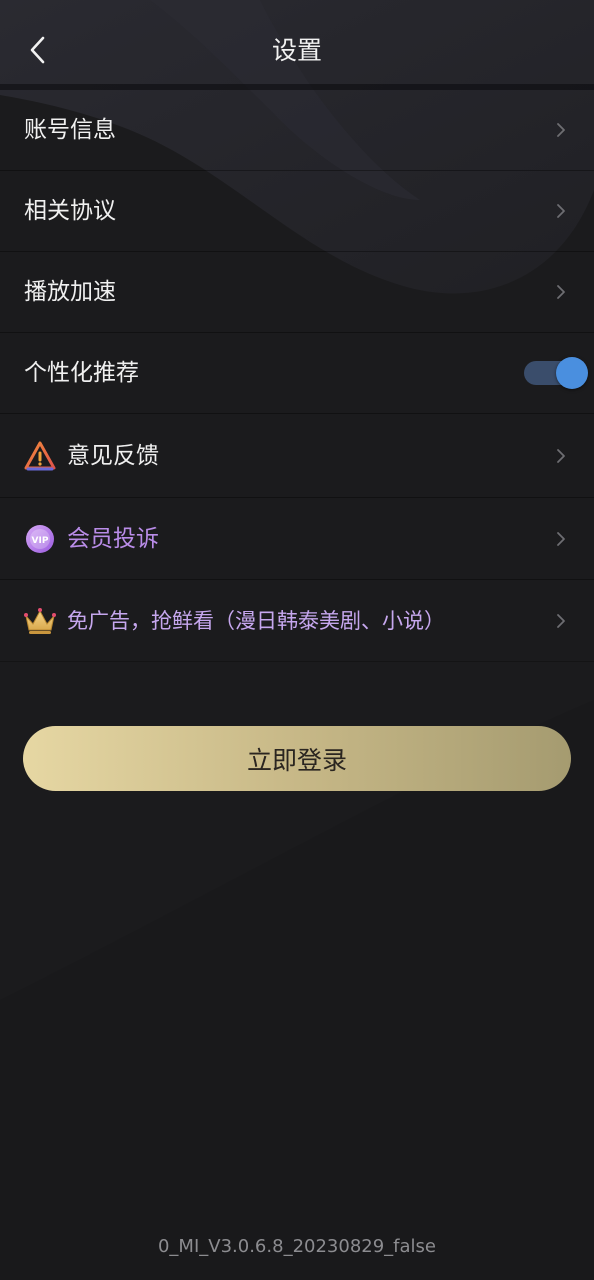 Image resolution: width=594 pixels, height=1280 pixels. Describe the element at coordinates (572, 373) in the screenshot. I see `toggle-knob` at that location.